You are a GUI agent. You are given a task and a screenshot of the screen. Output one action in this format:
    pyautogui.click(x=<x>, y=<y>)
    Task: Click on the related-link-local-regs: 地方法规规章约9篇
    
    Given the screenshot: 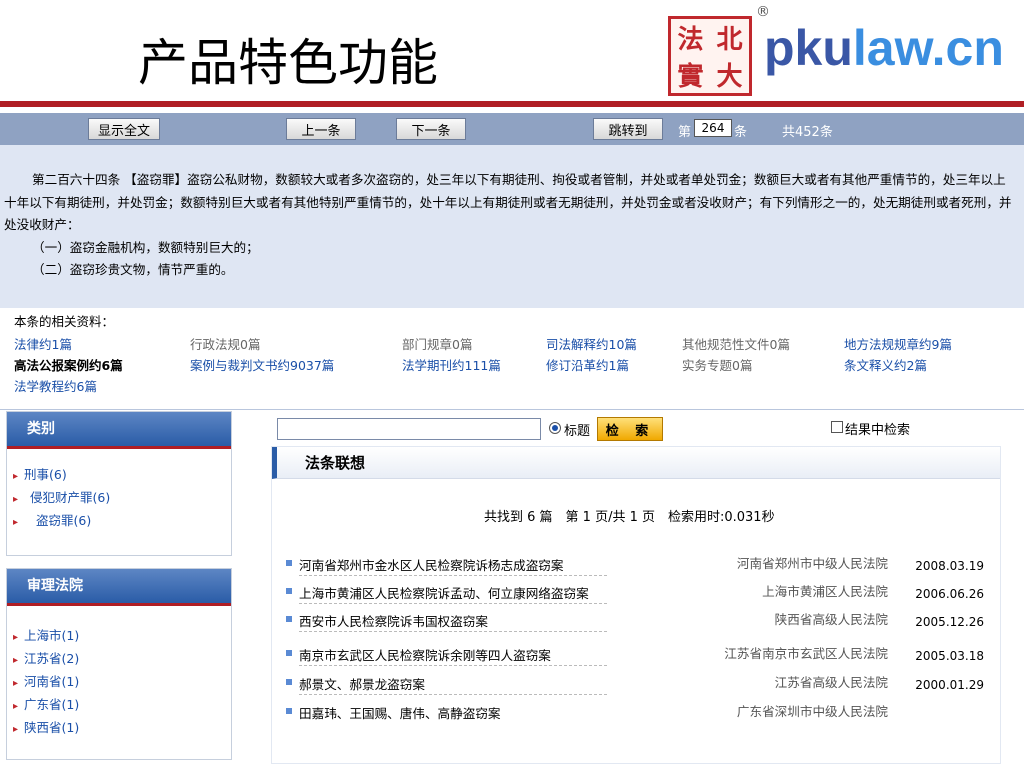 What is the action you would take?
    pyautogui.click(x=898, y=343)
    